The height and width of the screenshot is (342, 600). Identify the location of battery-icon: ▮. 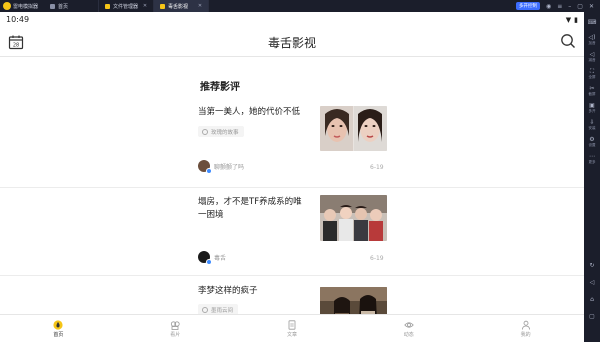
(576, 19).